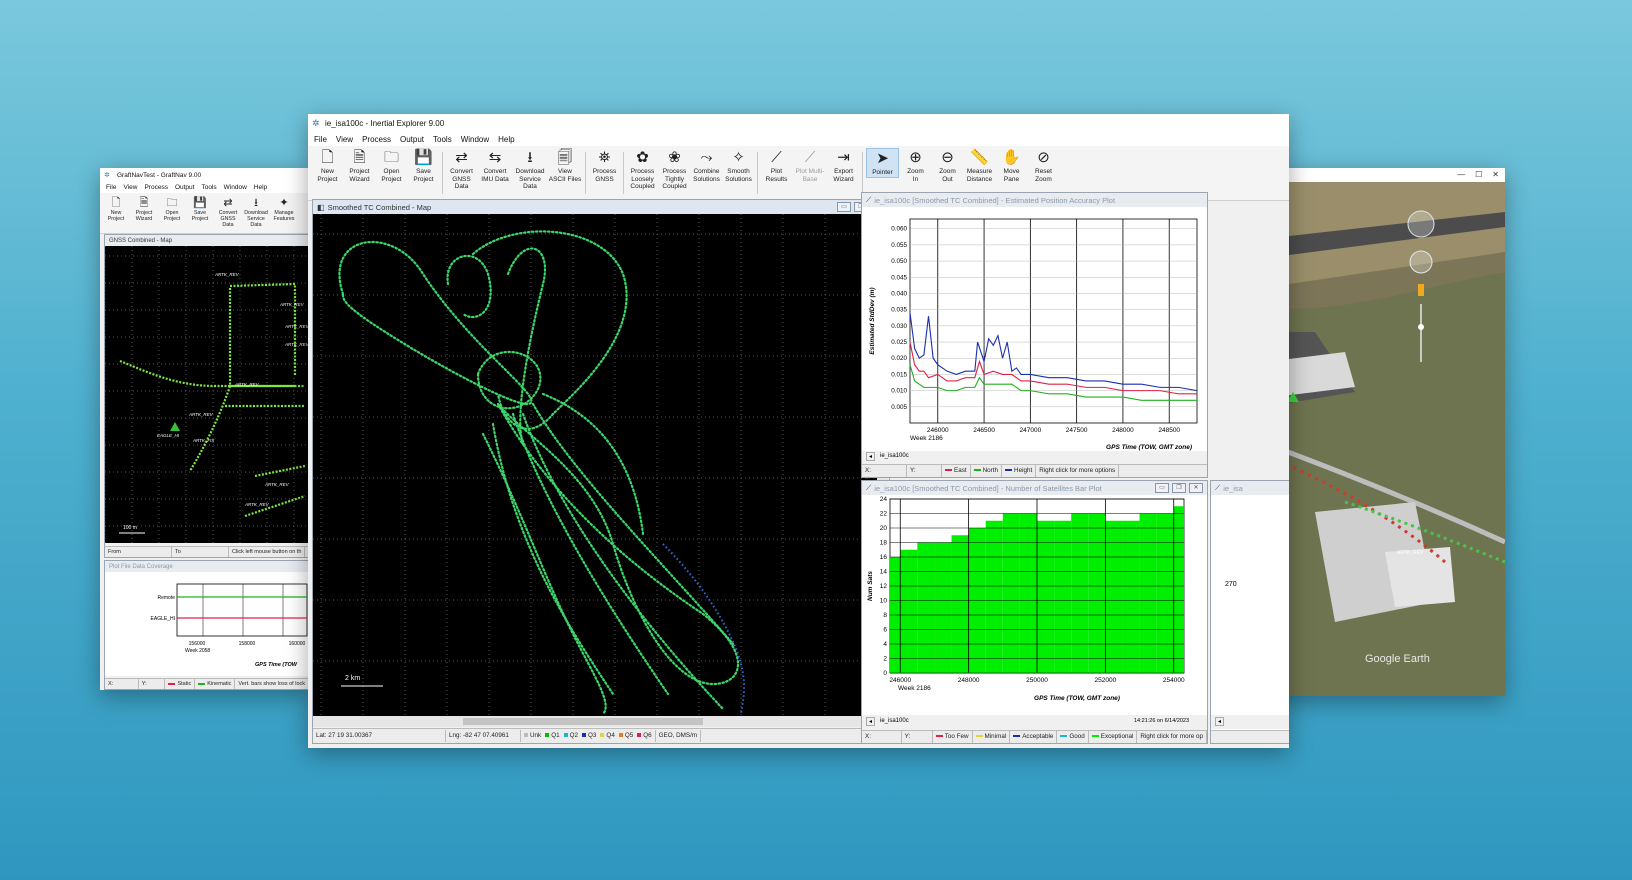 Image resolution: width=1632 pixels, height=880 pixels. Describe the element at coordinates (899, 342) in the screenshot. I see `y-tick-label: 0.025` at that location.